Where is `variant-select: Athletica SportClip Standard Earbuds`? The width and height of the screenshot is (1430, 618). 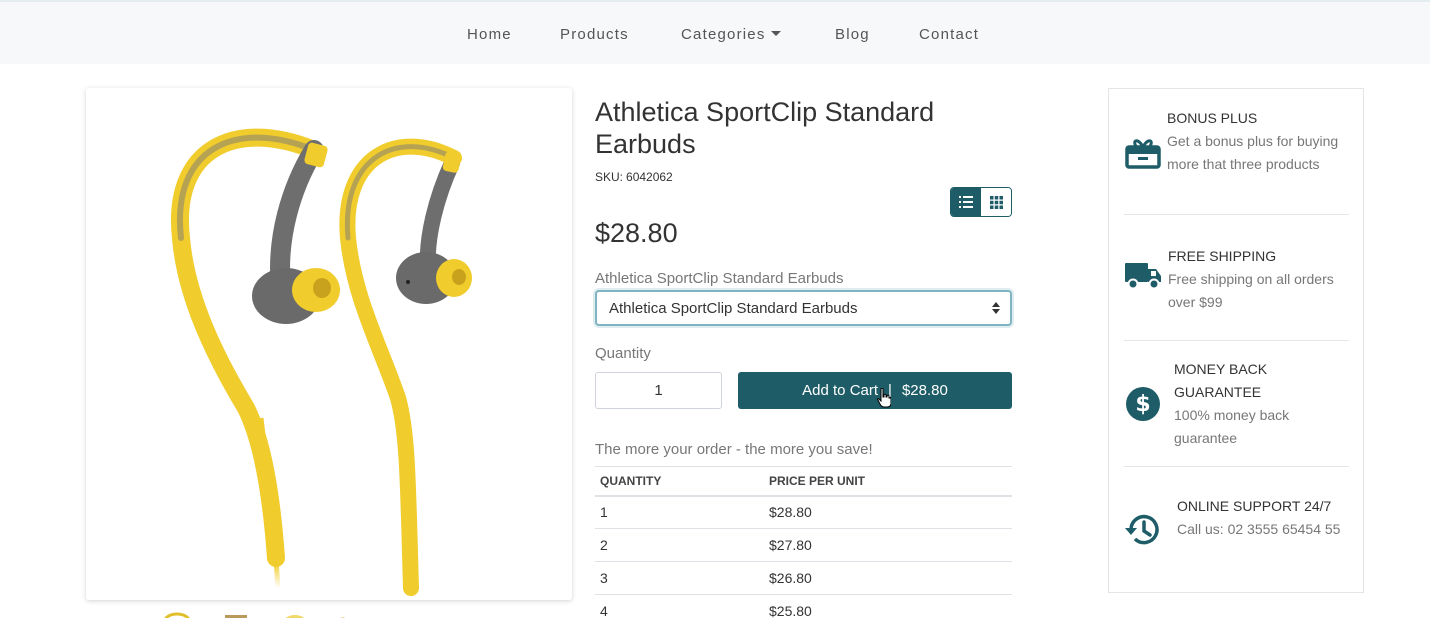
variant-select: Athletica SportClip Standard Earbuds is located at coordinates (803, 308).